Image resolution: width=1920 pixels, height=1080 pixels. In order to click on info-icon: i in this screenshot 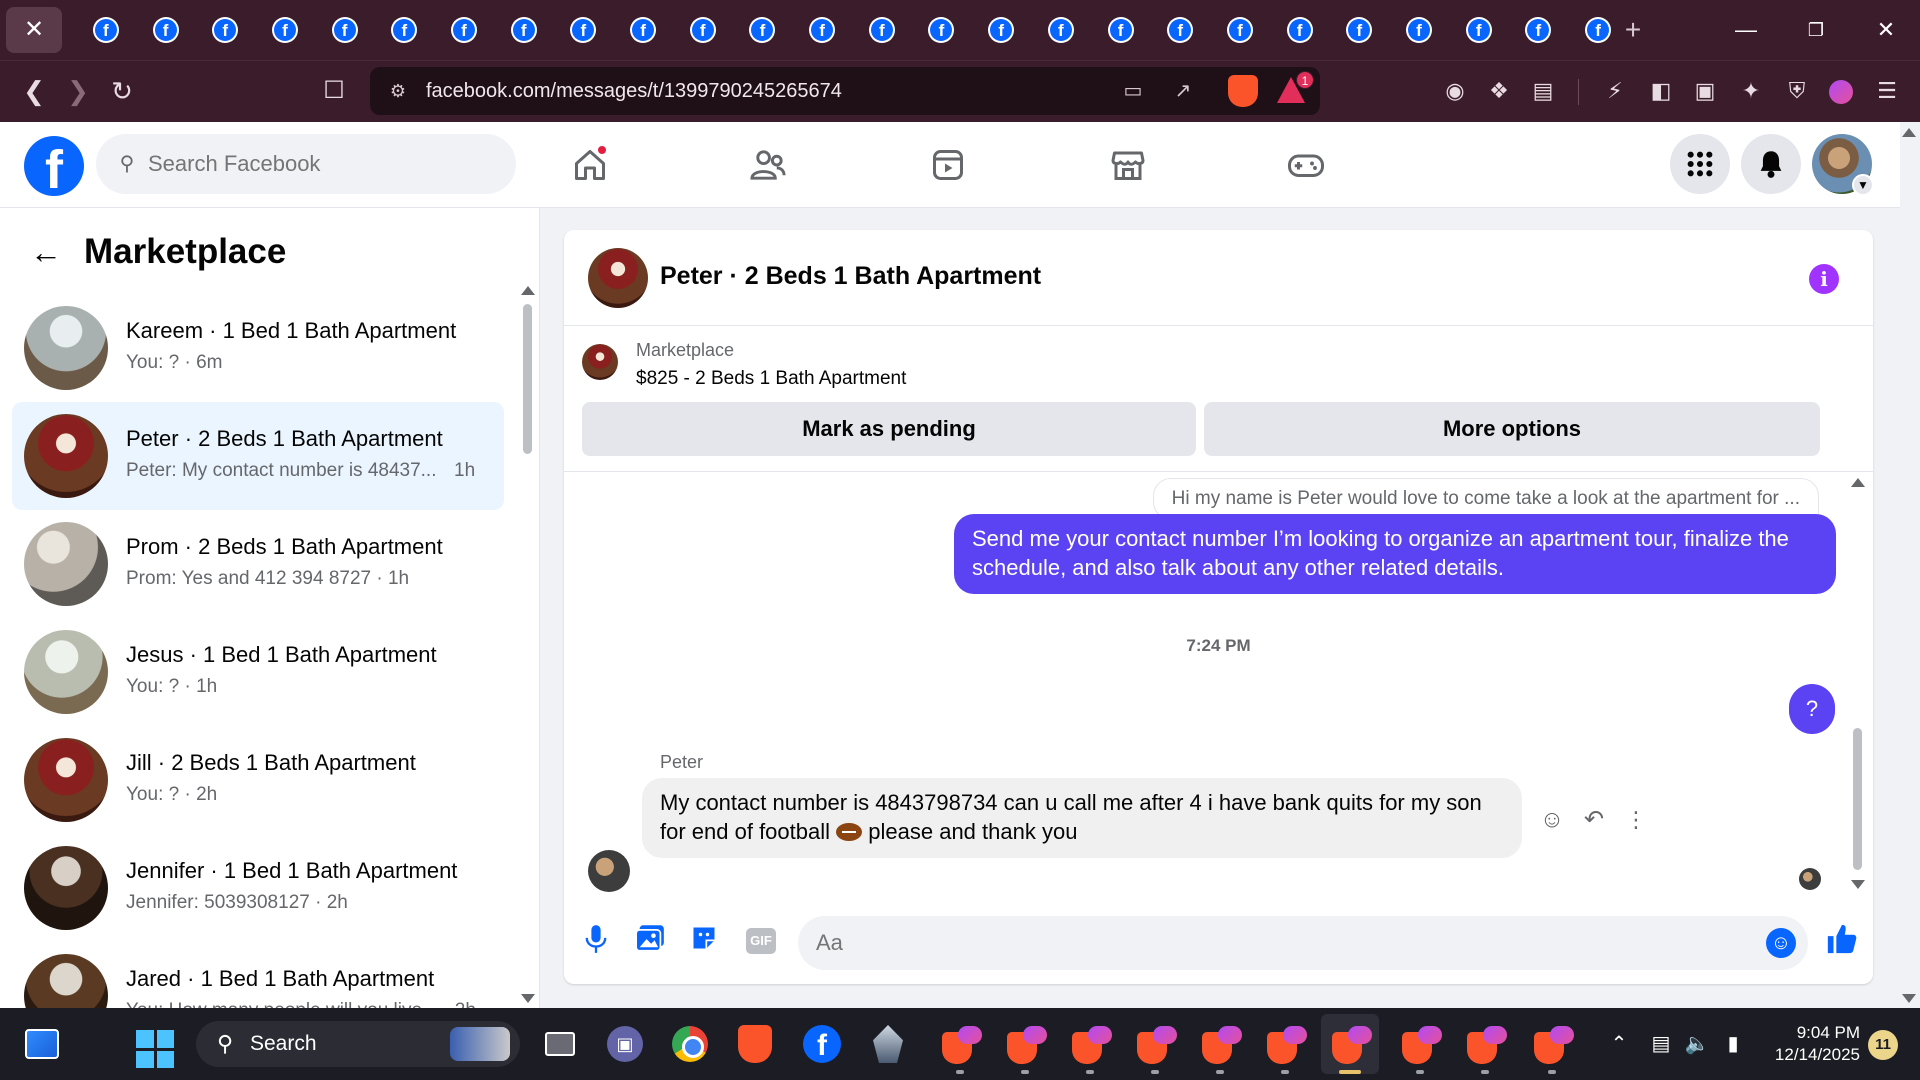, I will do `click(1824, 279)`.